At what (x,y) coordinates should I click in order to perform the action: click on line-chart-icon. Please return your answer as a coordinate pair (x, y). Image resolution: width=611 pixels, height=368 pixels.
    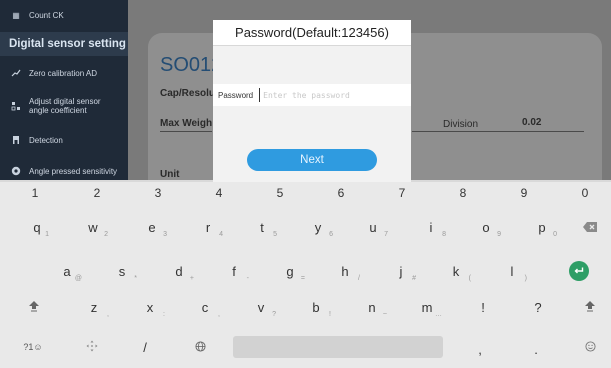
    Looking at the image, I should click on (16, 73).